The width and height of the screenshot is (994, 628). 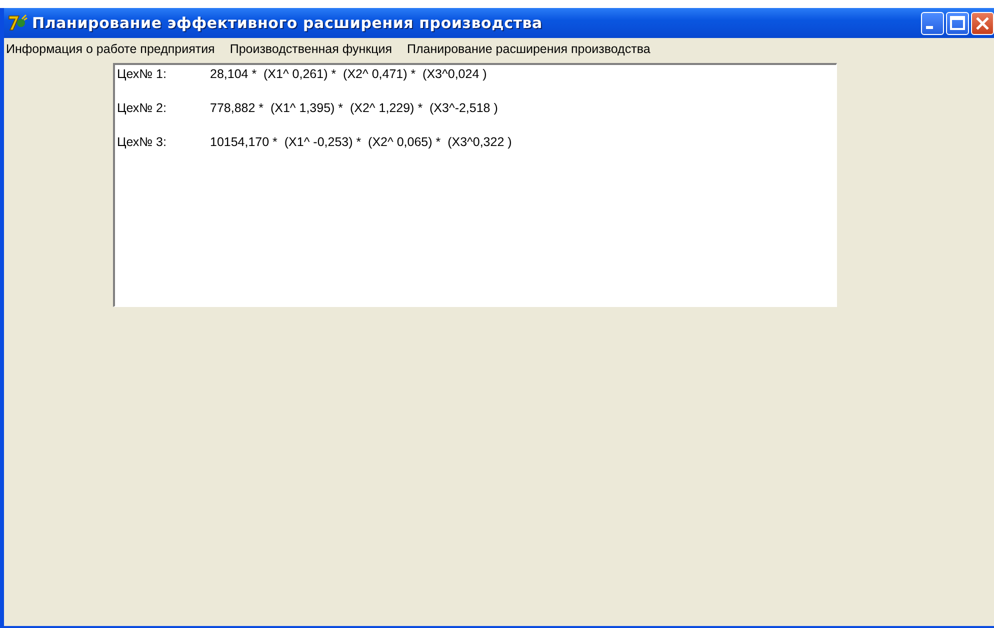 What do you see at coordinates (311, 49) in the screenshot?
I see `menu-item: Производственная функция` at bounding box center [311, 49].